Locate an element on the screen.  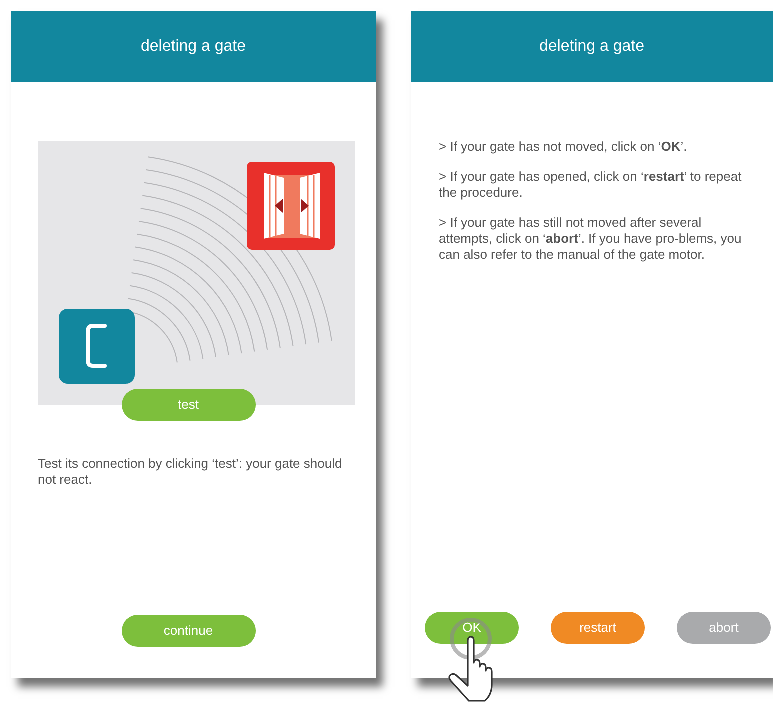
remote-logo-icon is located at coordinates (97, 346).